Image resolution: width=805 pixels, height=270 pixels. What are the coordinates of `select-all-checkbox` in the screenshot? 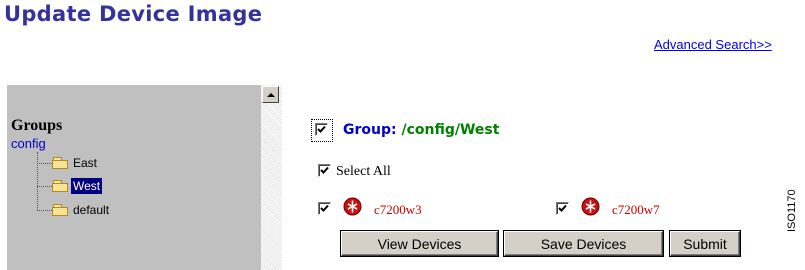 It's located at (324, 170).